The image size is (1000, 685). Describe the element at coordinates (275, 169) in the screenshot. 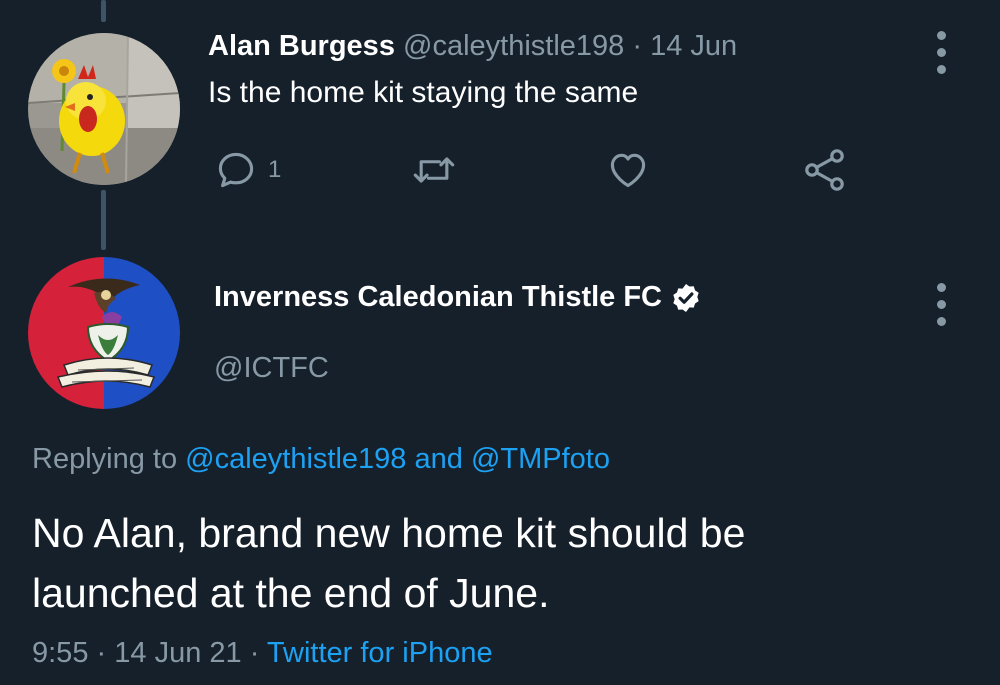

I see `reply-count: 1` at that location.